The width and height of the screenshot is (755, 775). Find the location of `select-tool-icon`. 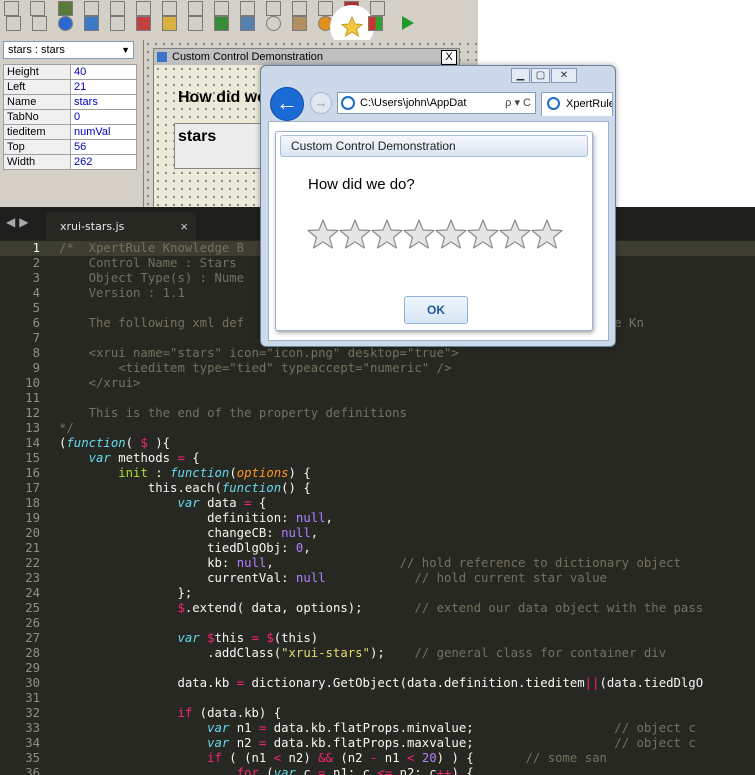

select-tool-icon is located at coordinates (13, 23).